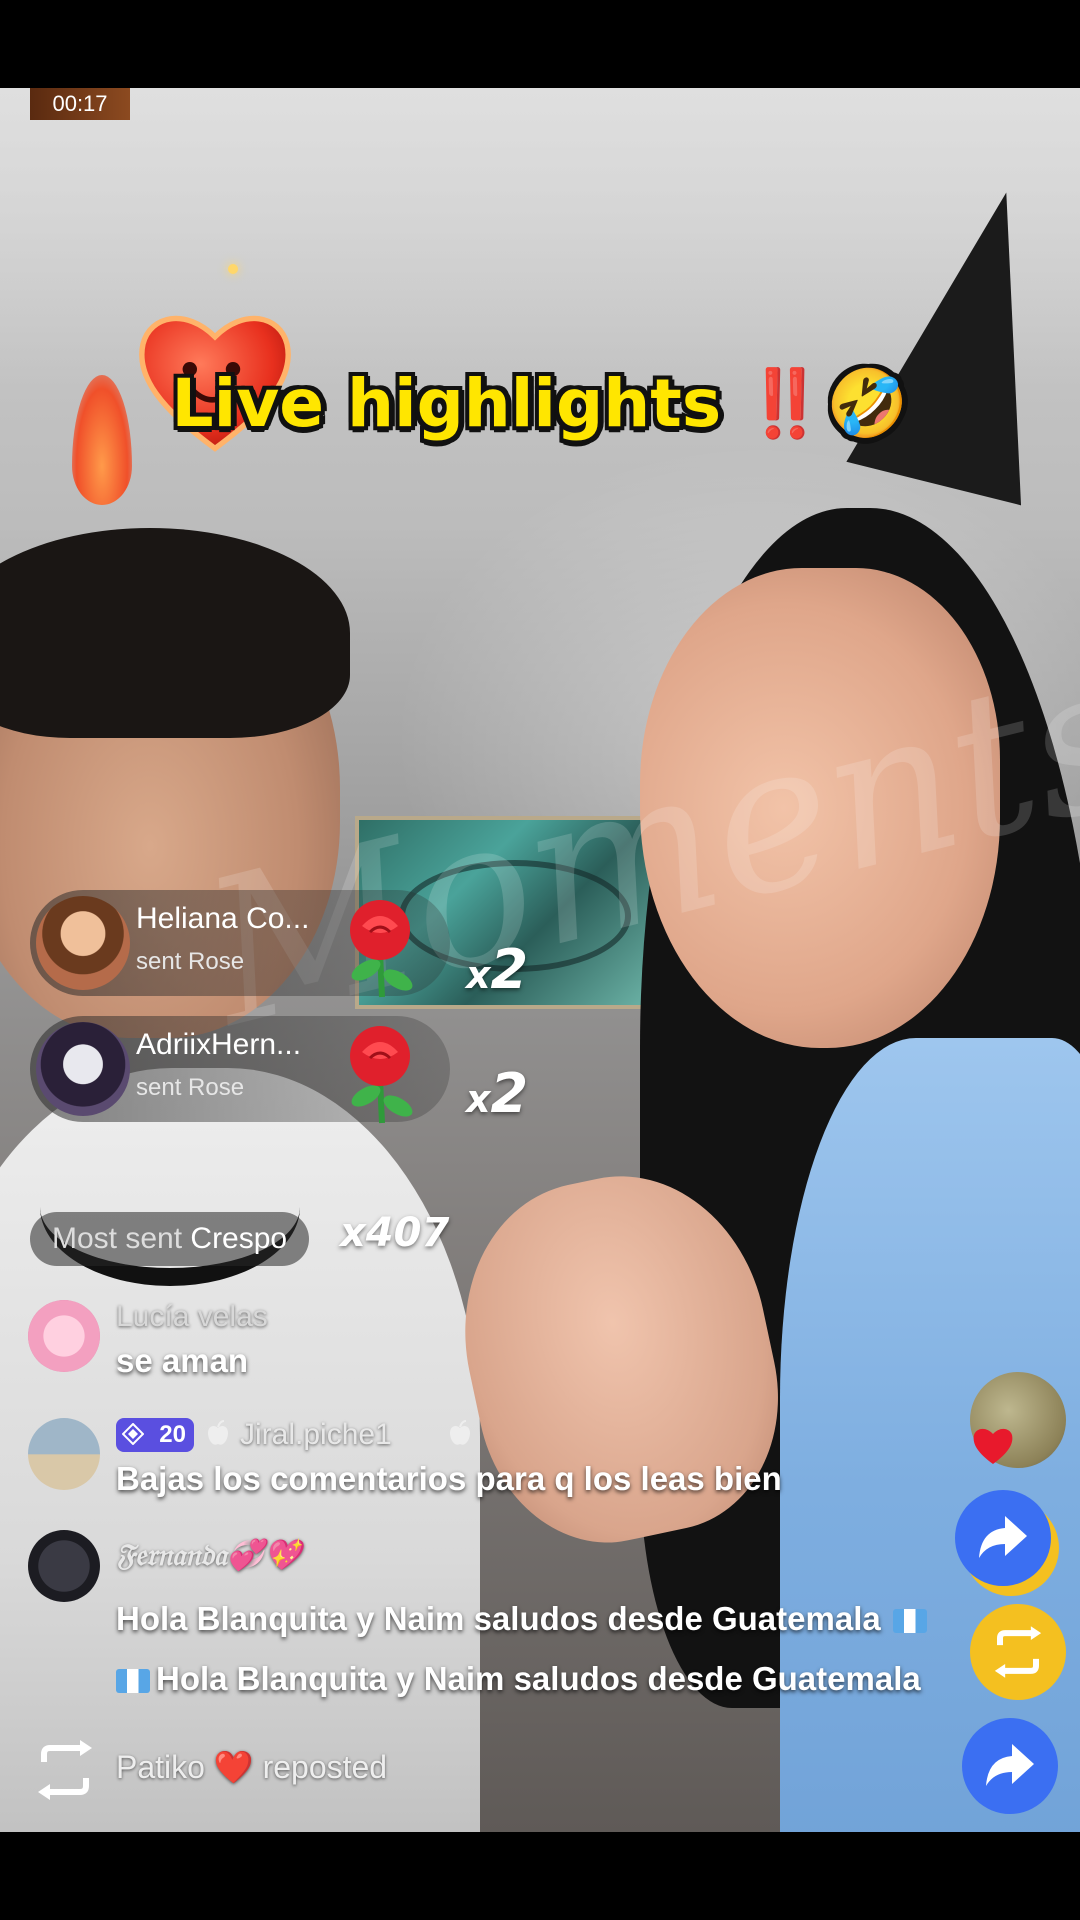 Image resolution: width=1080 pixels, height=1920 pixels. I want to click on live-highlights-title: Live highlights ‼️🤣, so click(540, 404).